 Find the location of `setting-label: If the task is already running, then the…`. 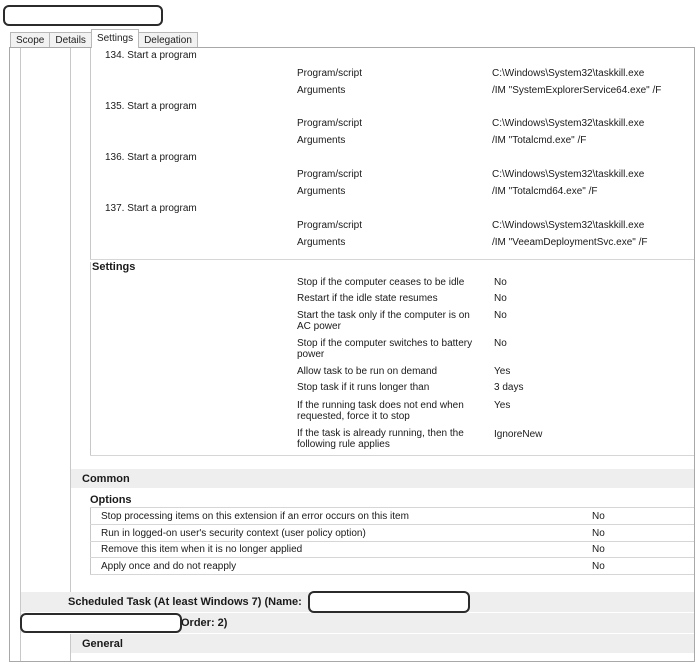

setting-label: If the task is already running, then the… is located at coordinates (380, 439).